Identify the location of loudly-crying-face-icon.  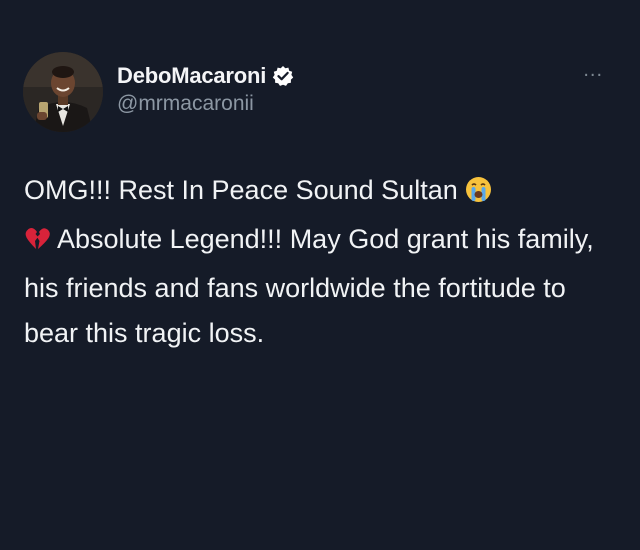
(478, 194).